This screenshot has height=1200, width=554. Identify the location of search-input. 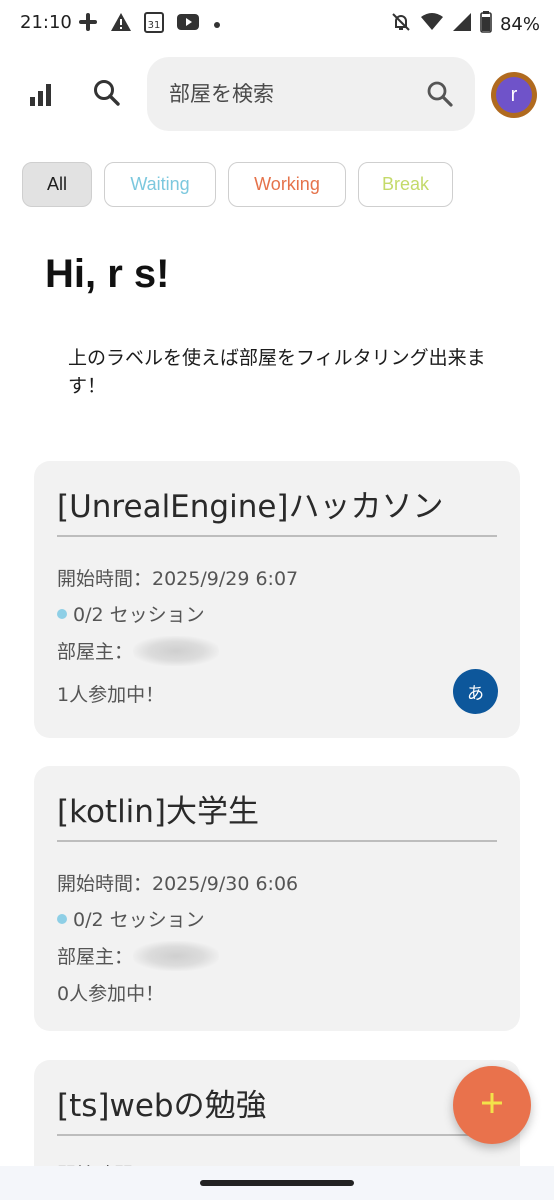
(289, 94).